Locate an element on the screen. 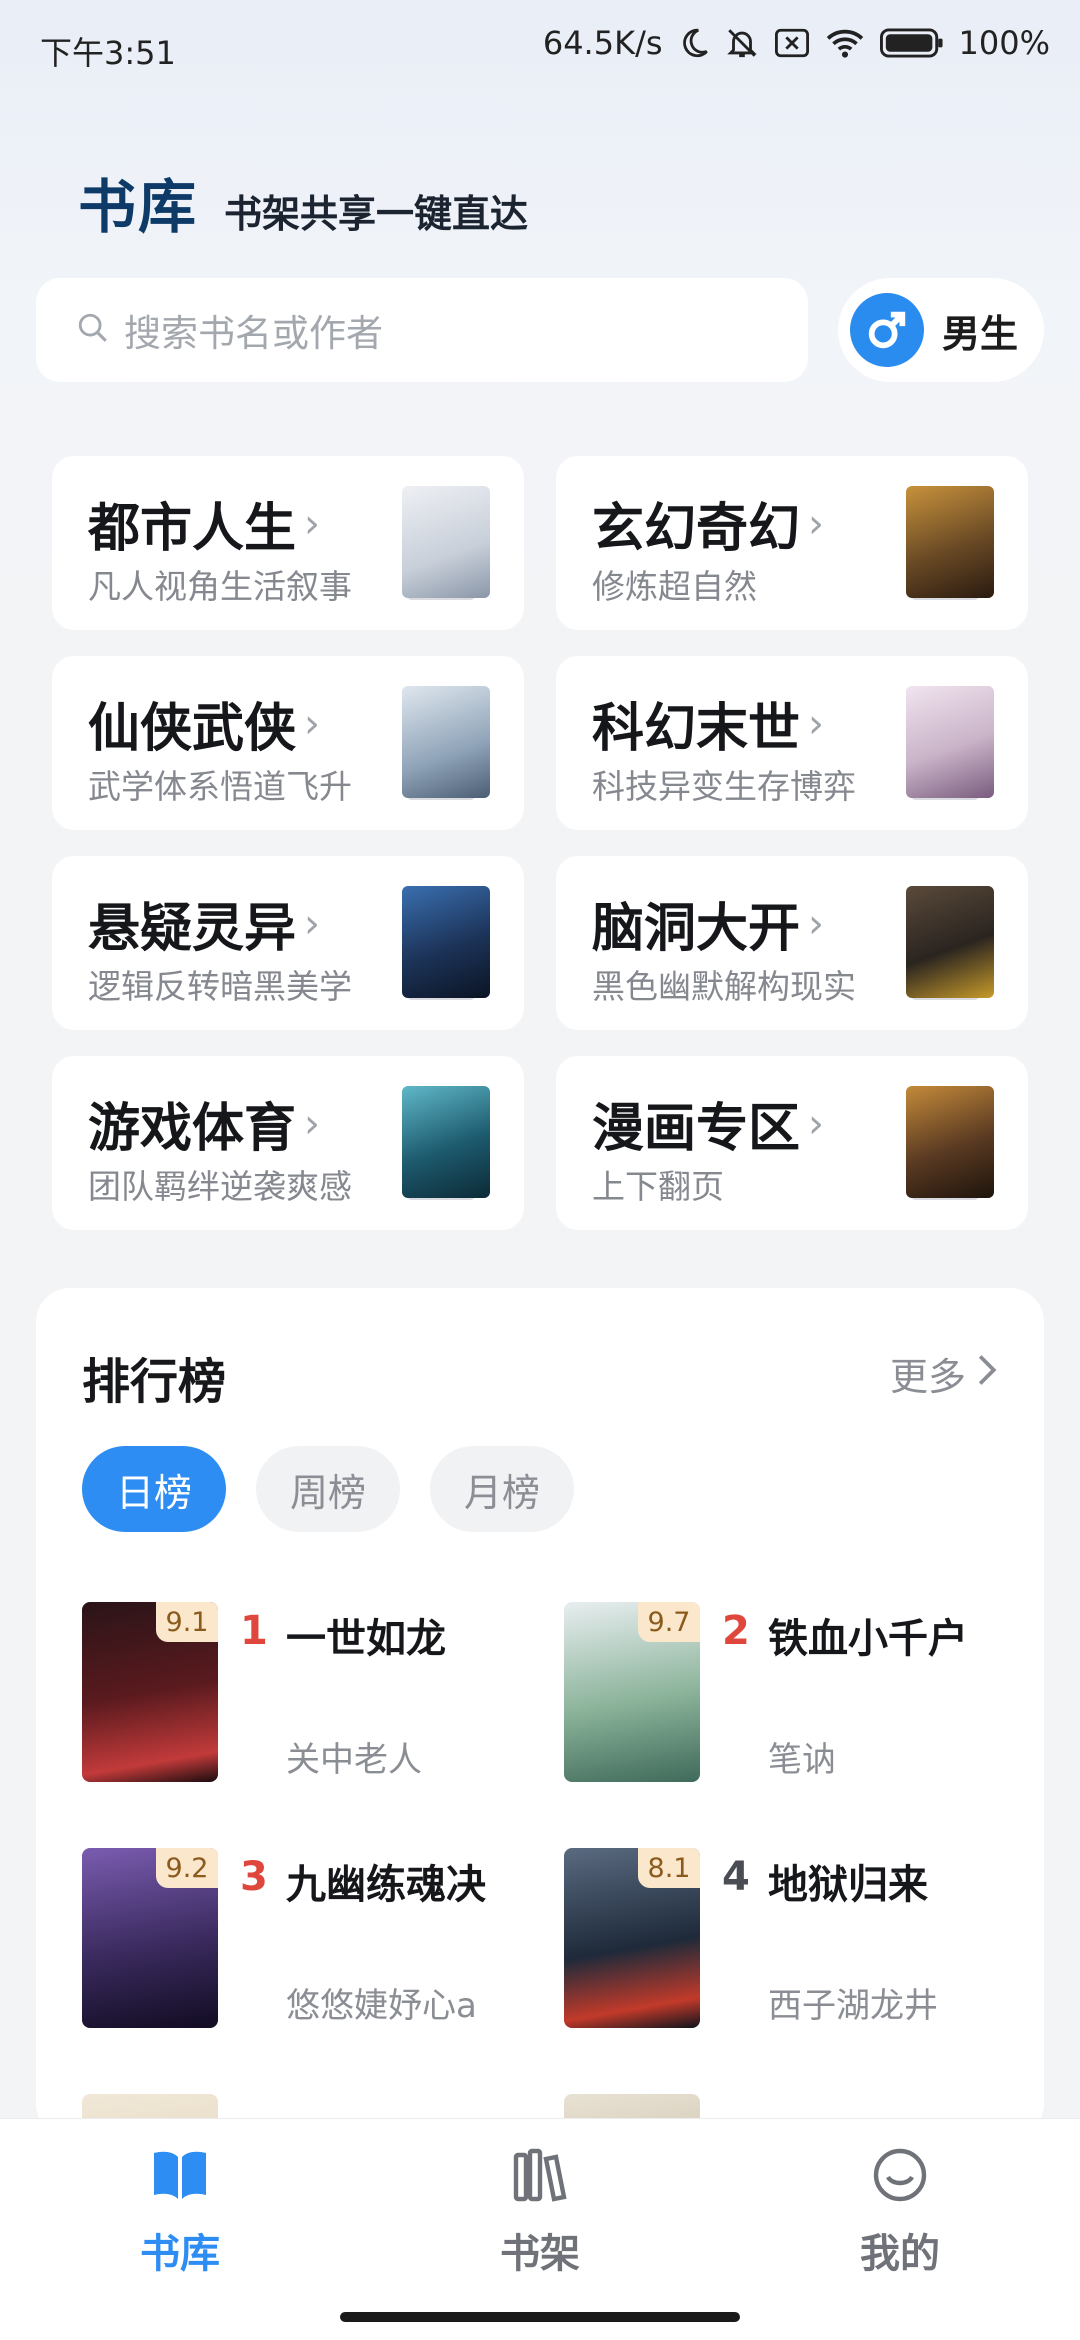 The width and height of the screenshot is (1080, 2340). category-card: 玄幻奇幻 › 修炼超自然 is located at coordinates (792, 543).